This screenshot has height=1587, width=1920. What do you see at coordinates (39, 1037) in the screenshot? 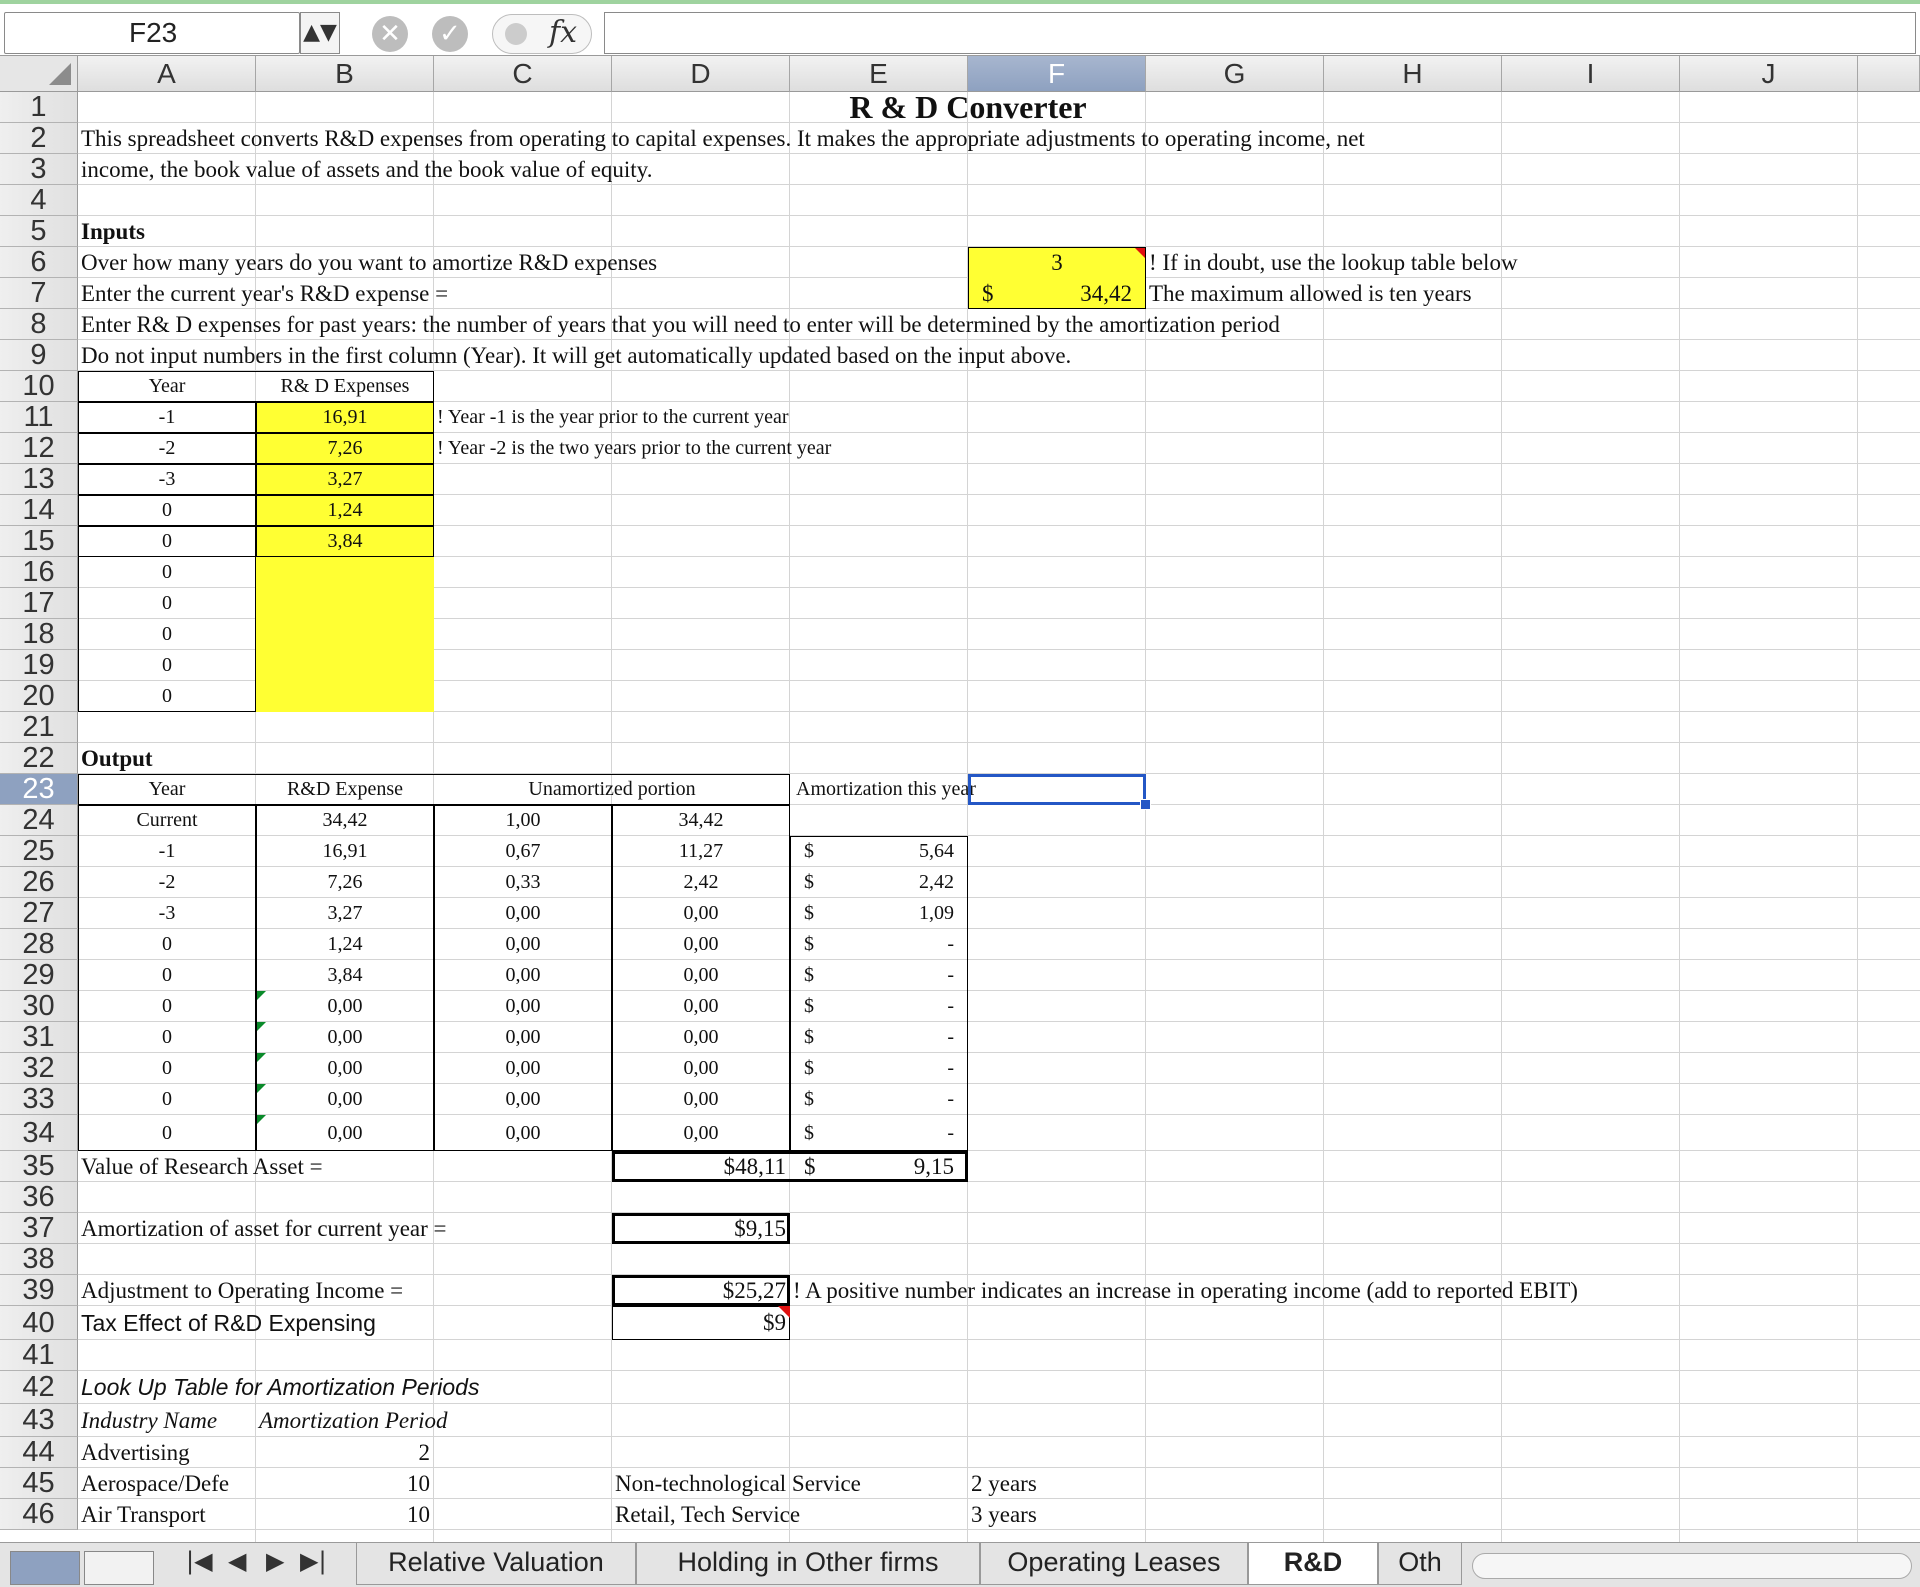
I see `row-header-31: 31` at bounding box center [39, 1037].